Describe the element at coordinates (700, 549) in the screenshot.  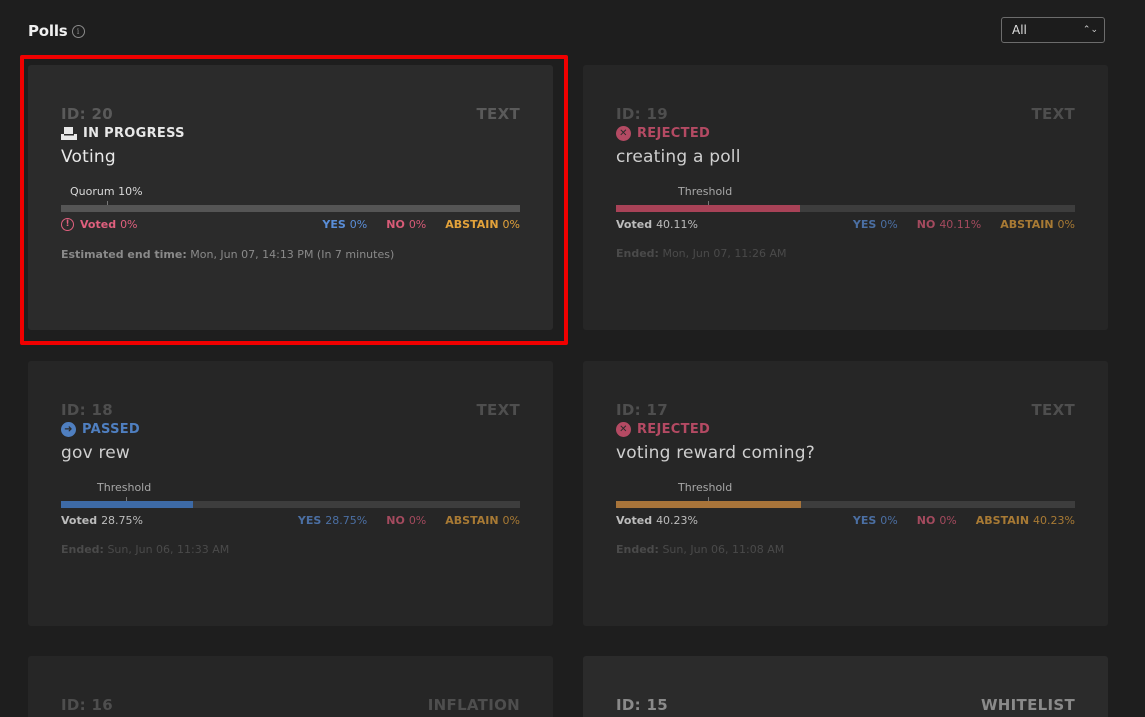
I see `end-time: Ended: Sun, Jun 06, 11:08 AM` at that location.